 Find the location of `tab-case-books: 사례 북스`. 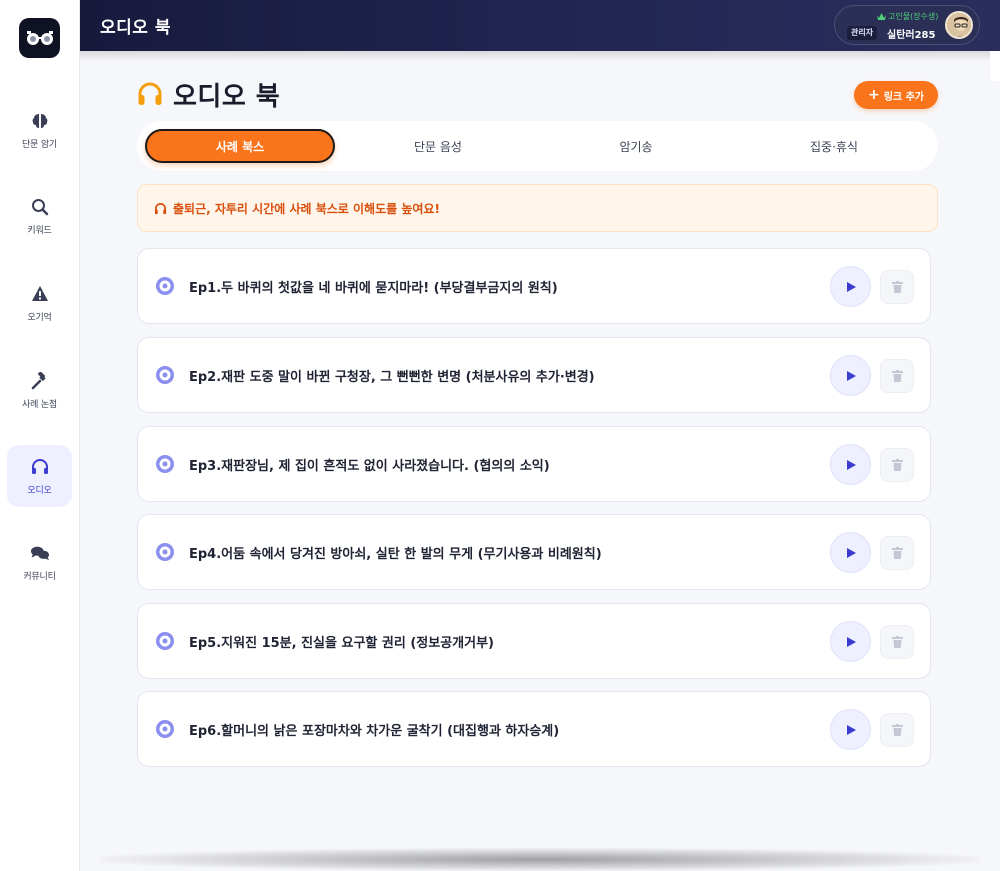

tab-case-books: 사례 북스 is located at coordinates (240, 146).